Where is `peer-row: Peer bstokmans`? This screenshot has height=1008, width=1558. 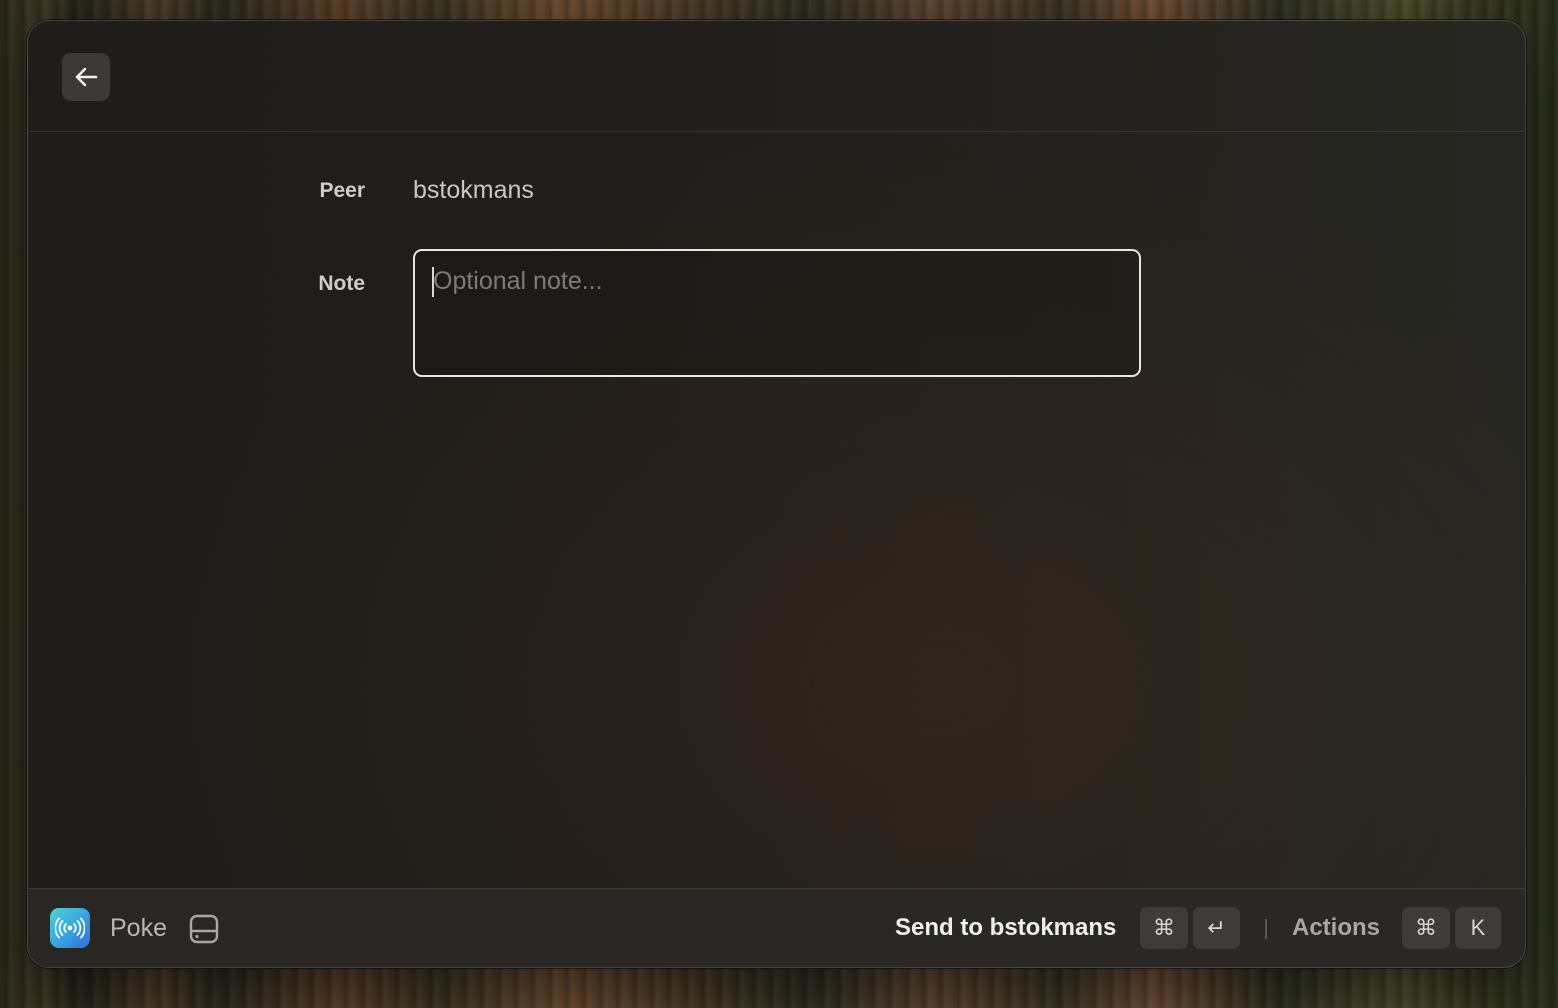
peer-row: Peer bstokmans is located at coordinates (776, 196).